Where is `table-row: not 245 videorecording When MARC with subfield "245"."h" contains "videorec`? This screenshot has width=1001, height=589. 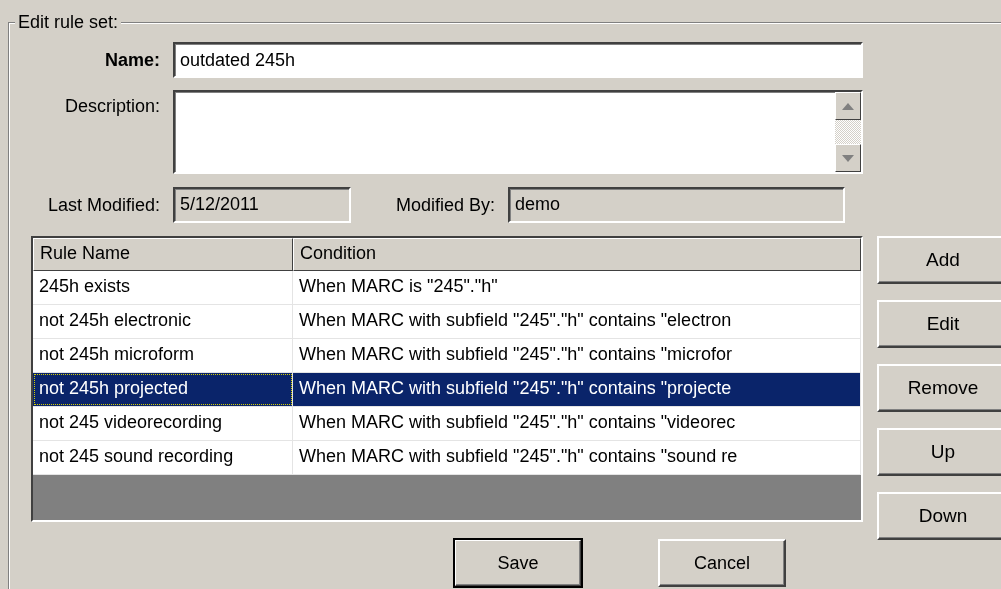 table-row: not 245 videorecording When MARC with subfield "245"."h" contains "videorec is located at coordinates (447, 424).